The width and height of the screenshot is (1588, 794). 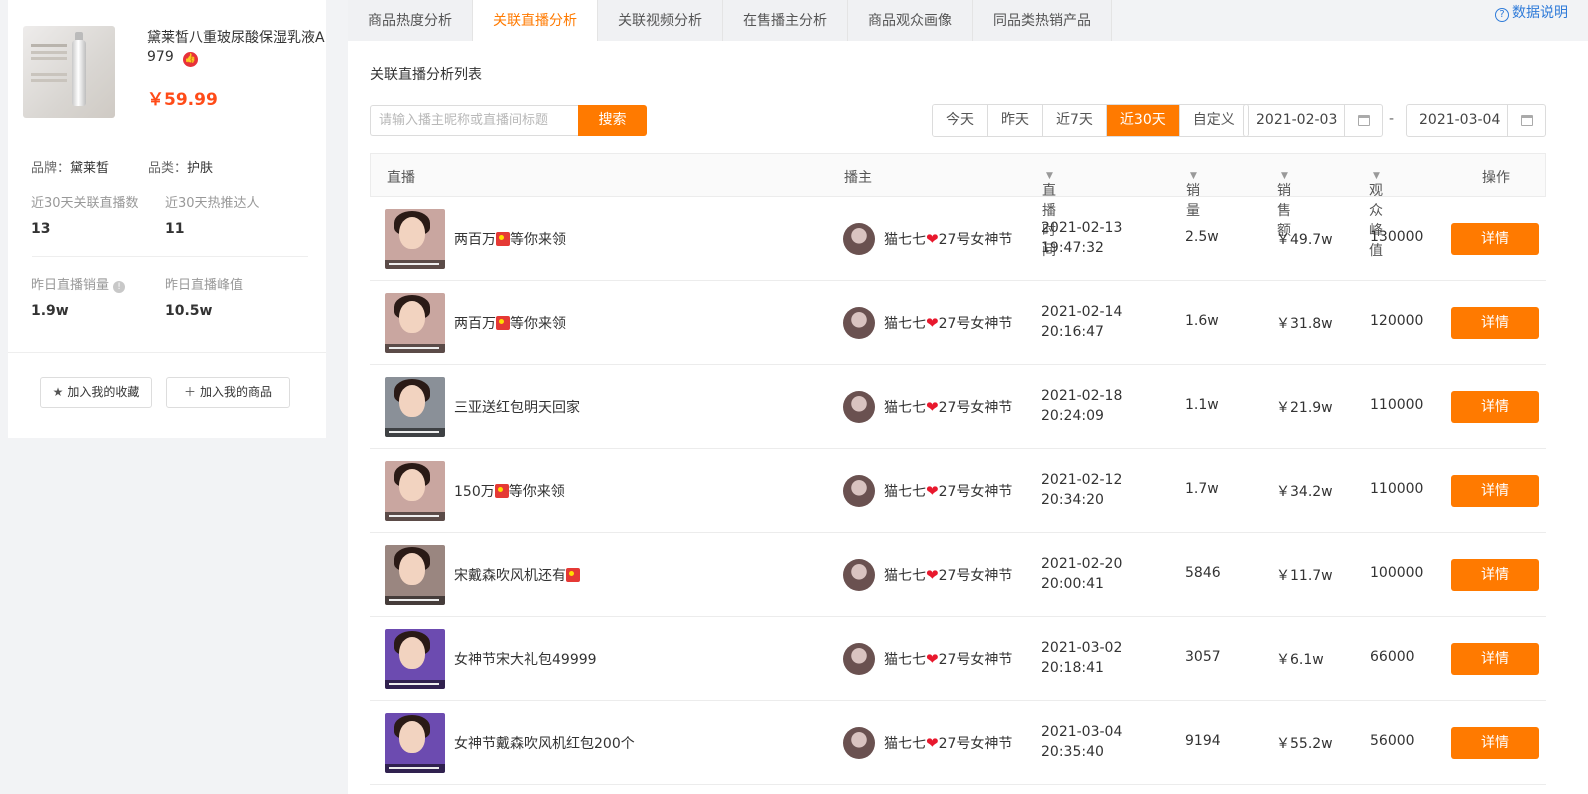 What do you see at coordinates (1304, 576) in the screenshot?
I see `amount-value: ￥11.7w` at bounding box center [1304, 576].